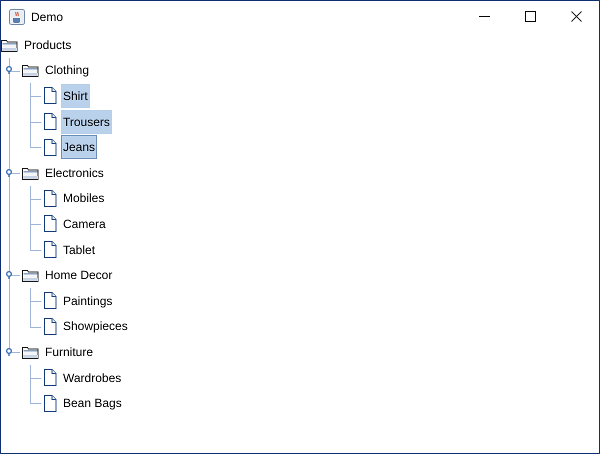  Describe the element at coordinates (86, 122) in the screenshot. I see `tree-node: Trousers` at that location.